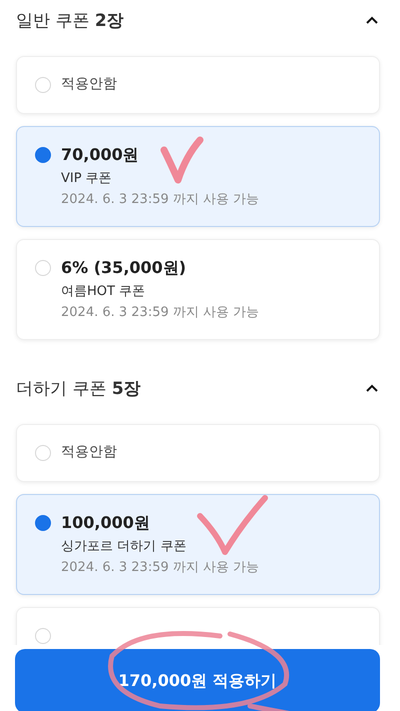 This screenshot has width=400, height=711. Describe the element at coordinates (197, 680) in the screenshot. I see `apply-button: 170,000원 적용하기` at that location.